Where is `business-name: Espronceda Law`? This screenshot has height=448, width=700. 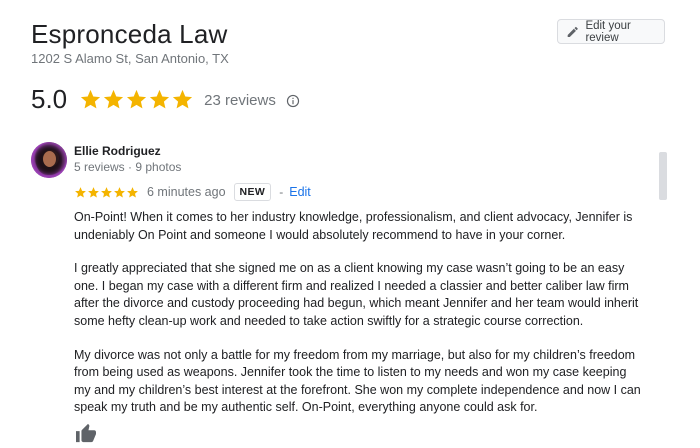
business-name: Espronceda Law is located at coordinates (129, 34).